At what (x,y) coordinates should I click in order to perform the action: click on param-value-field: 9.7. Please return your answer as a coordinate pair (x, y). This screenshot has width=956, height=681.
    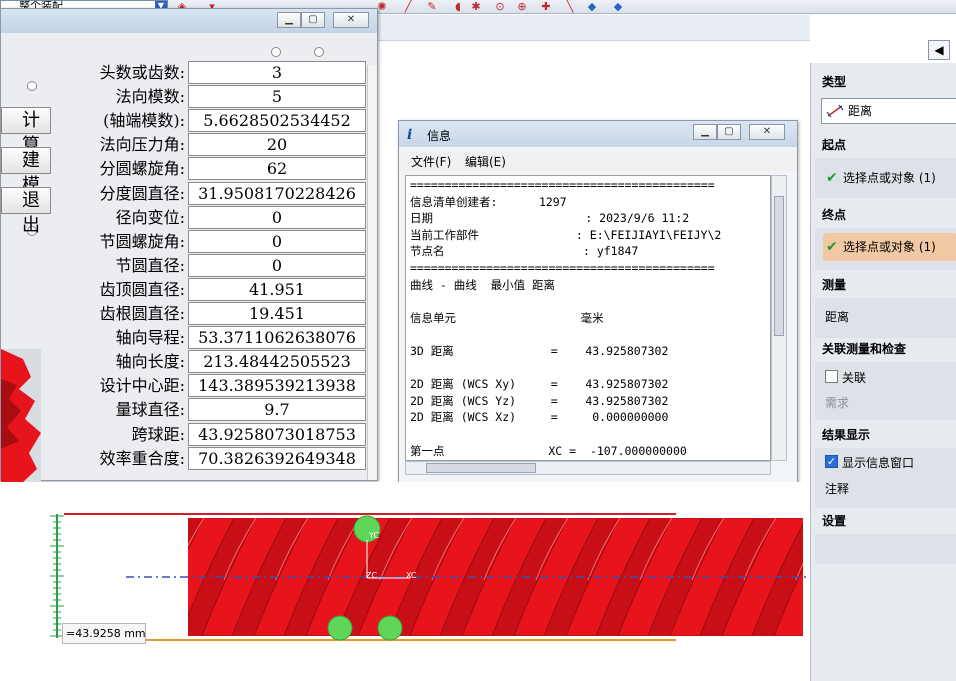
    Looking at the image, I should click on (277, 409).